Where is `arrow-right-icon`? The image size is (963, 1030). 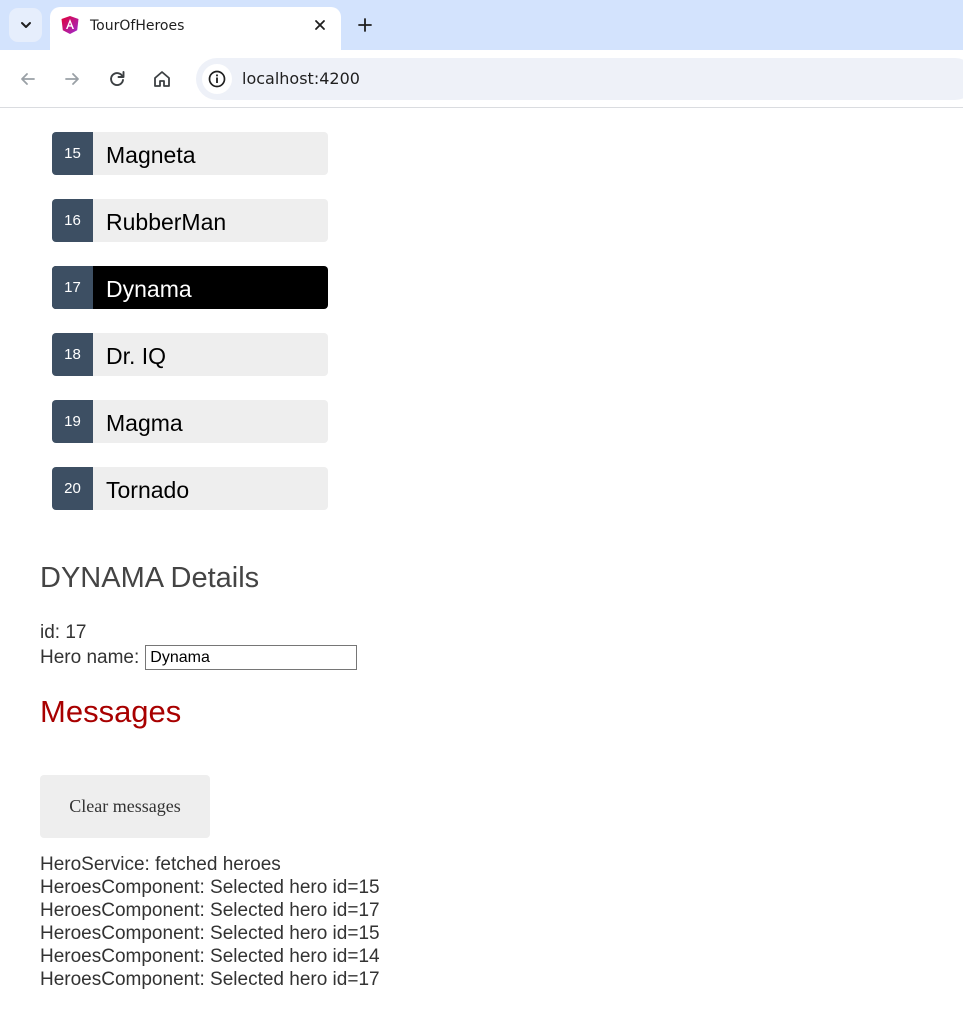 arrow-right-icon is located at coordinates (72, 79).